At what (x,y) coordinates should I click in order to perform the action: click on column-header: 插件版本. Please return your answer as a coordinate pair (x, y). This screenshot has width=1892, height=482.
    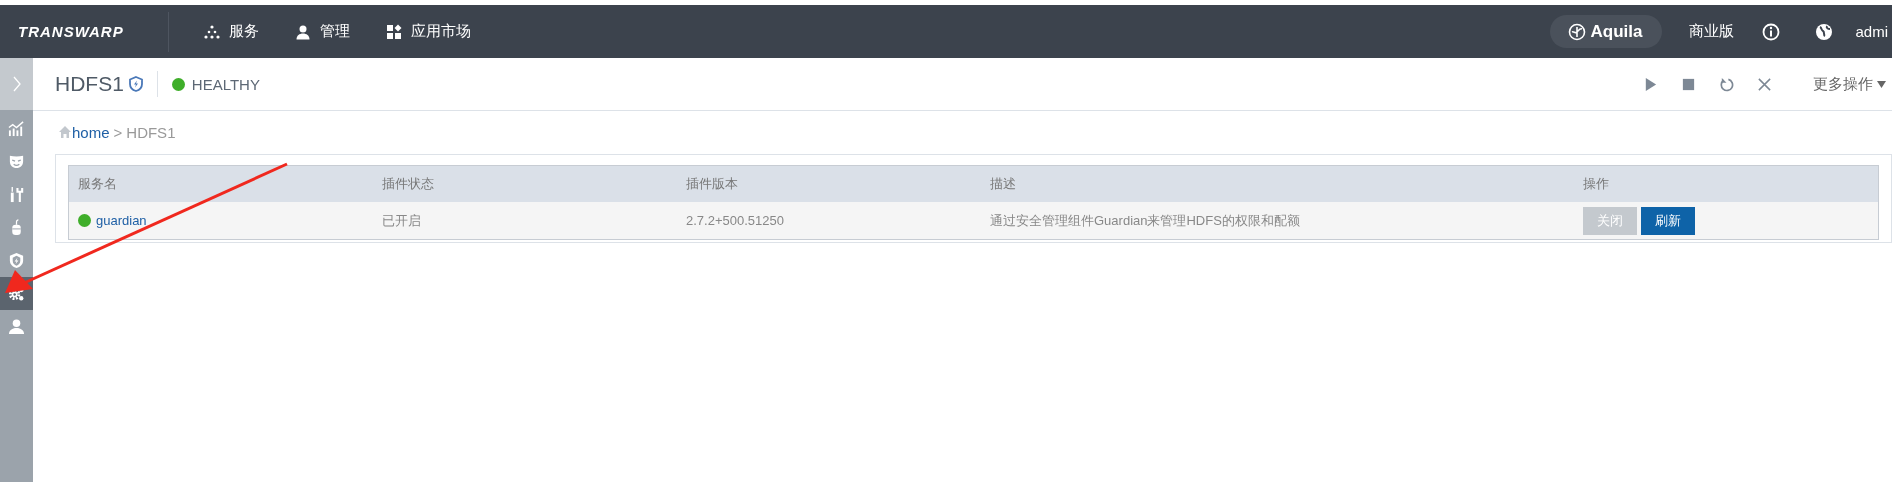
    Looking at the image, I should click on (829, 183).